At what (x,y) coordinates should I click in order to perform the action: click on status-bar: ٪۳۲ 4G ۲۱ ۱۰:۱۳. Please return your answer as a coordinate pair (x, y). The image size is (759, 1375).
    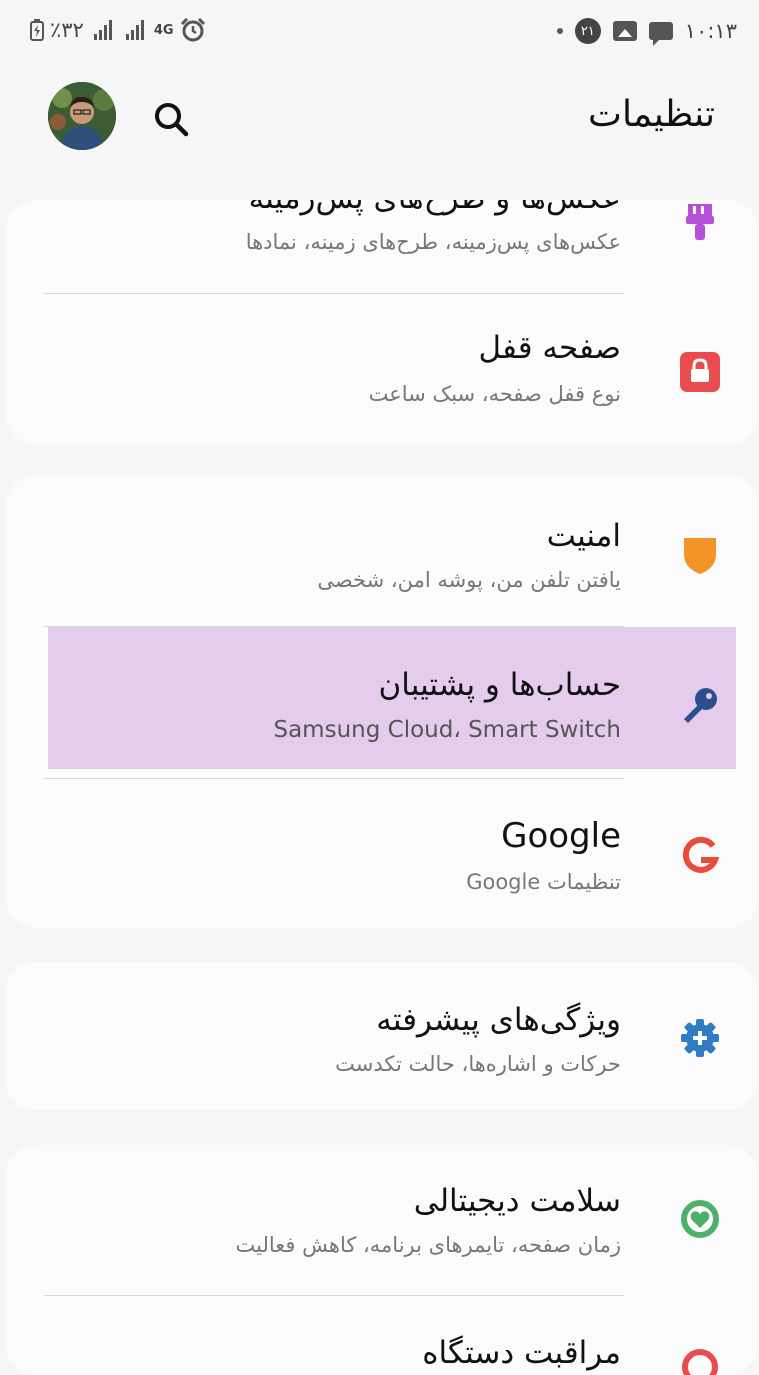
    Looking at the image, I should click on (379, 35).